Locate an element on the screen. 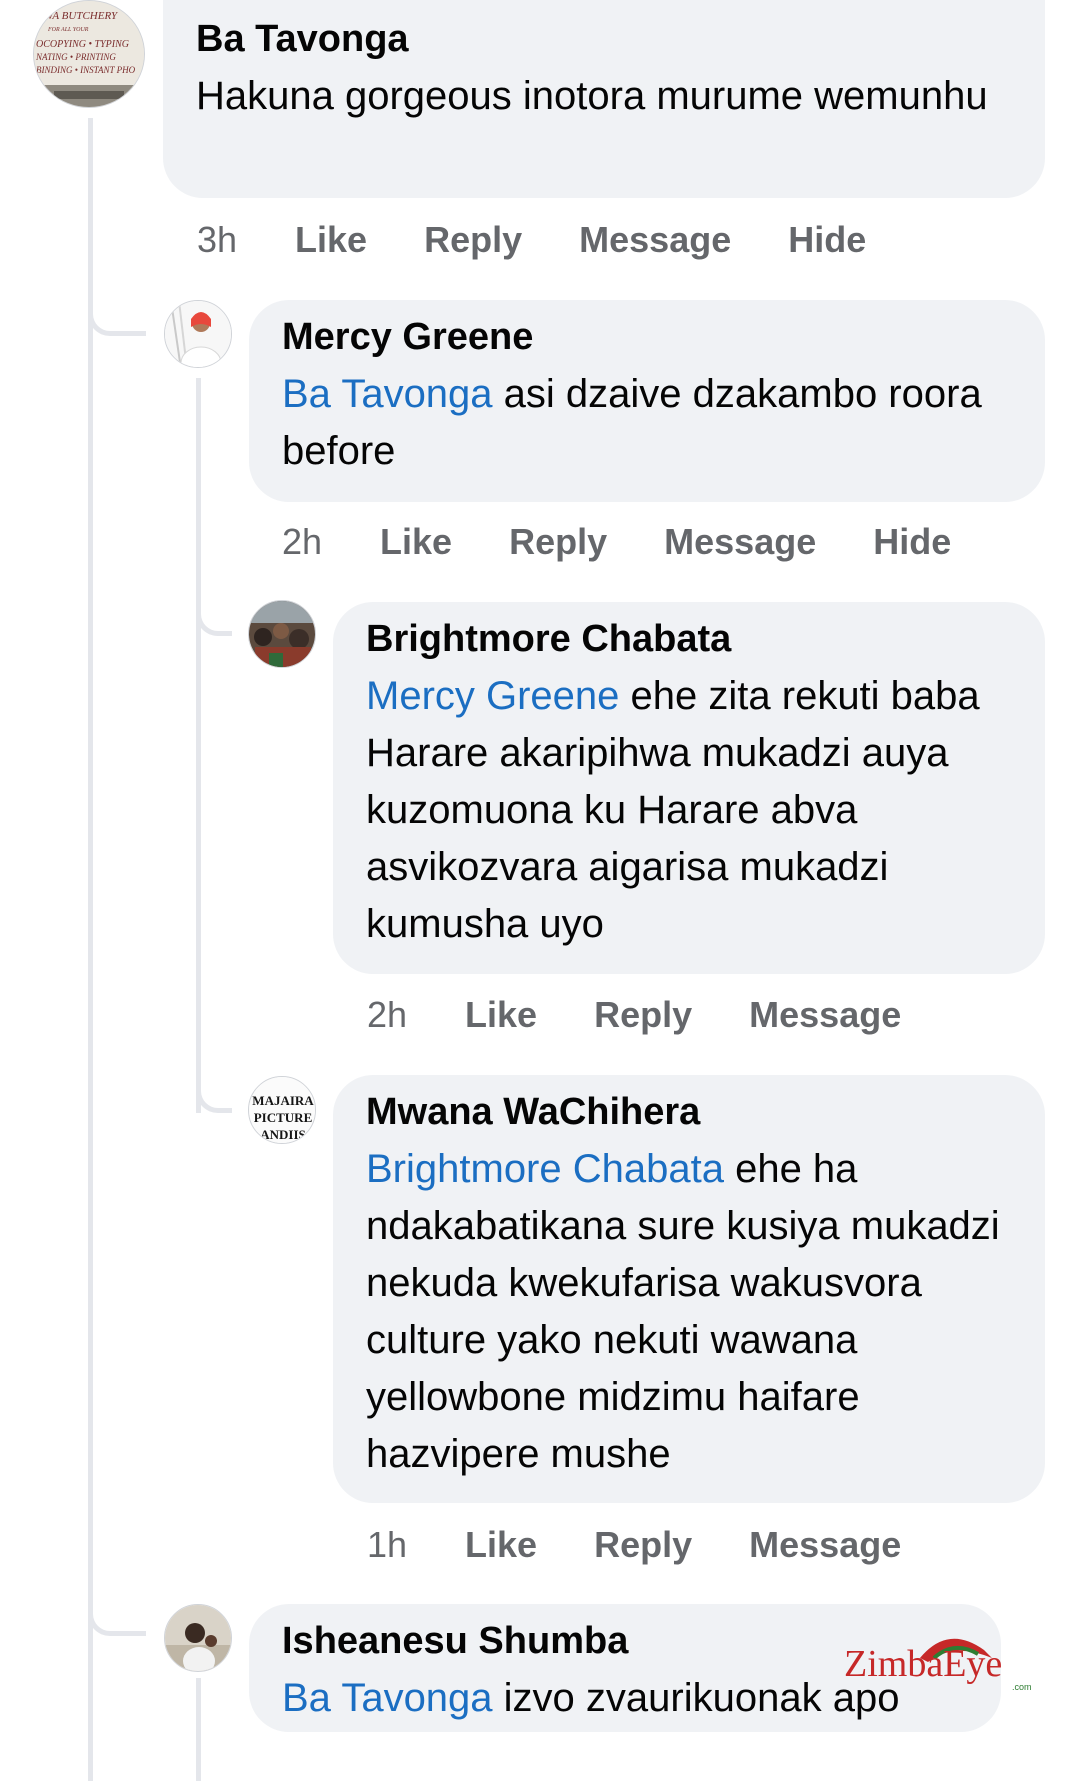 The height and width of the screenshot is (1781, 1080). zimbaeye-watermark-logo: ZimbaEye .com is located at coordinates (942, 1660).